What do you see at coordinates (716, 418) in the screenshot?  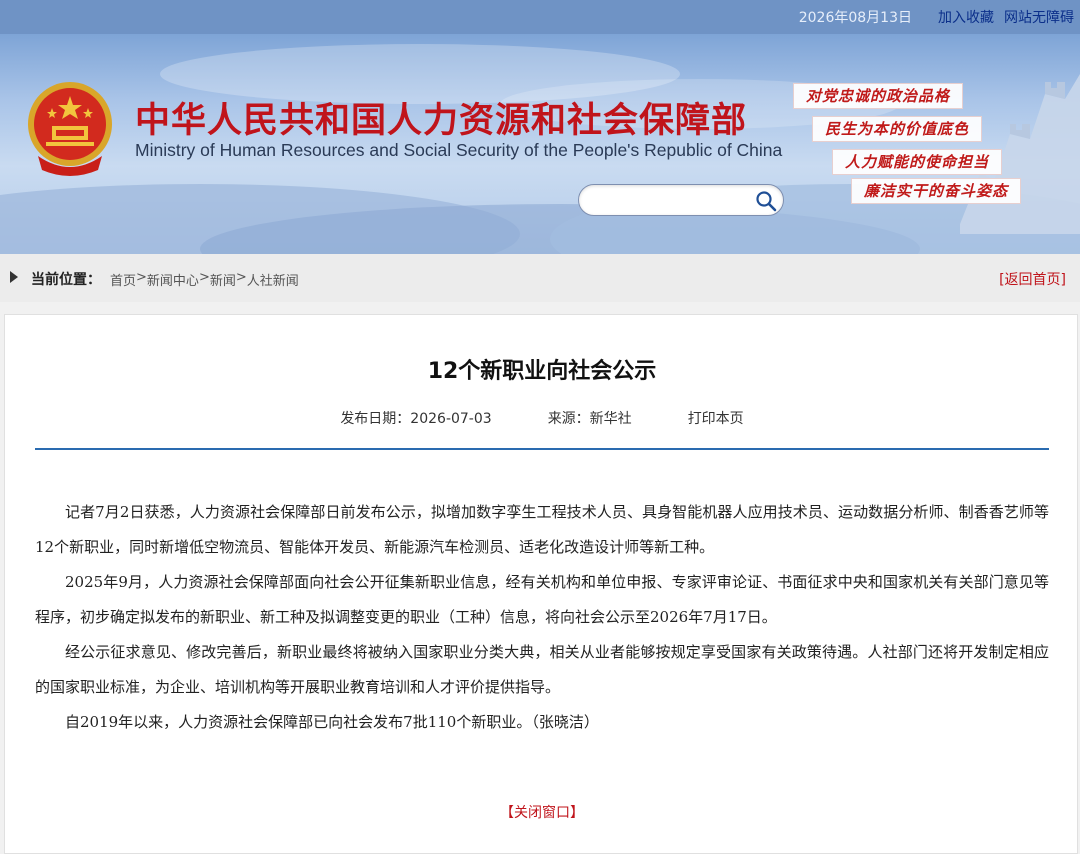 I see `print-page-link: 打印本页` at bounding box center [716, 418].